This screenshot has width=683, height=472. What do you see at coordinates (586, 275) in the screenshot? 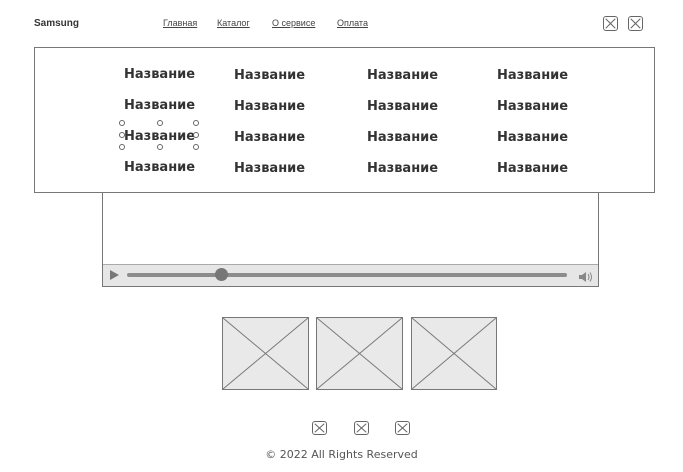
I see `volume-icon` at bounding box center [586, 275].